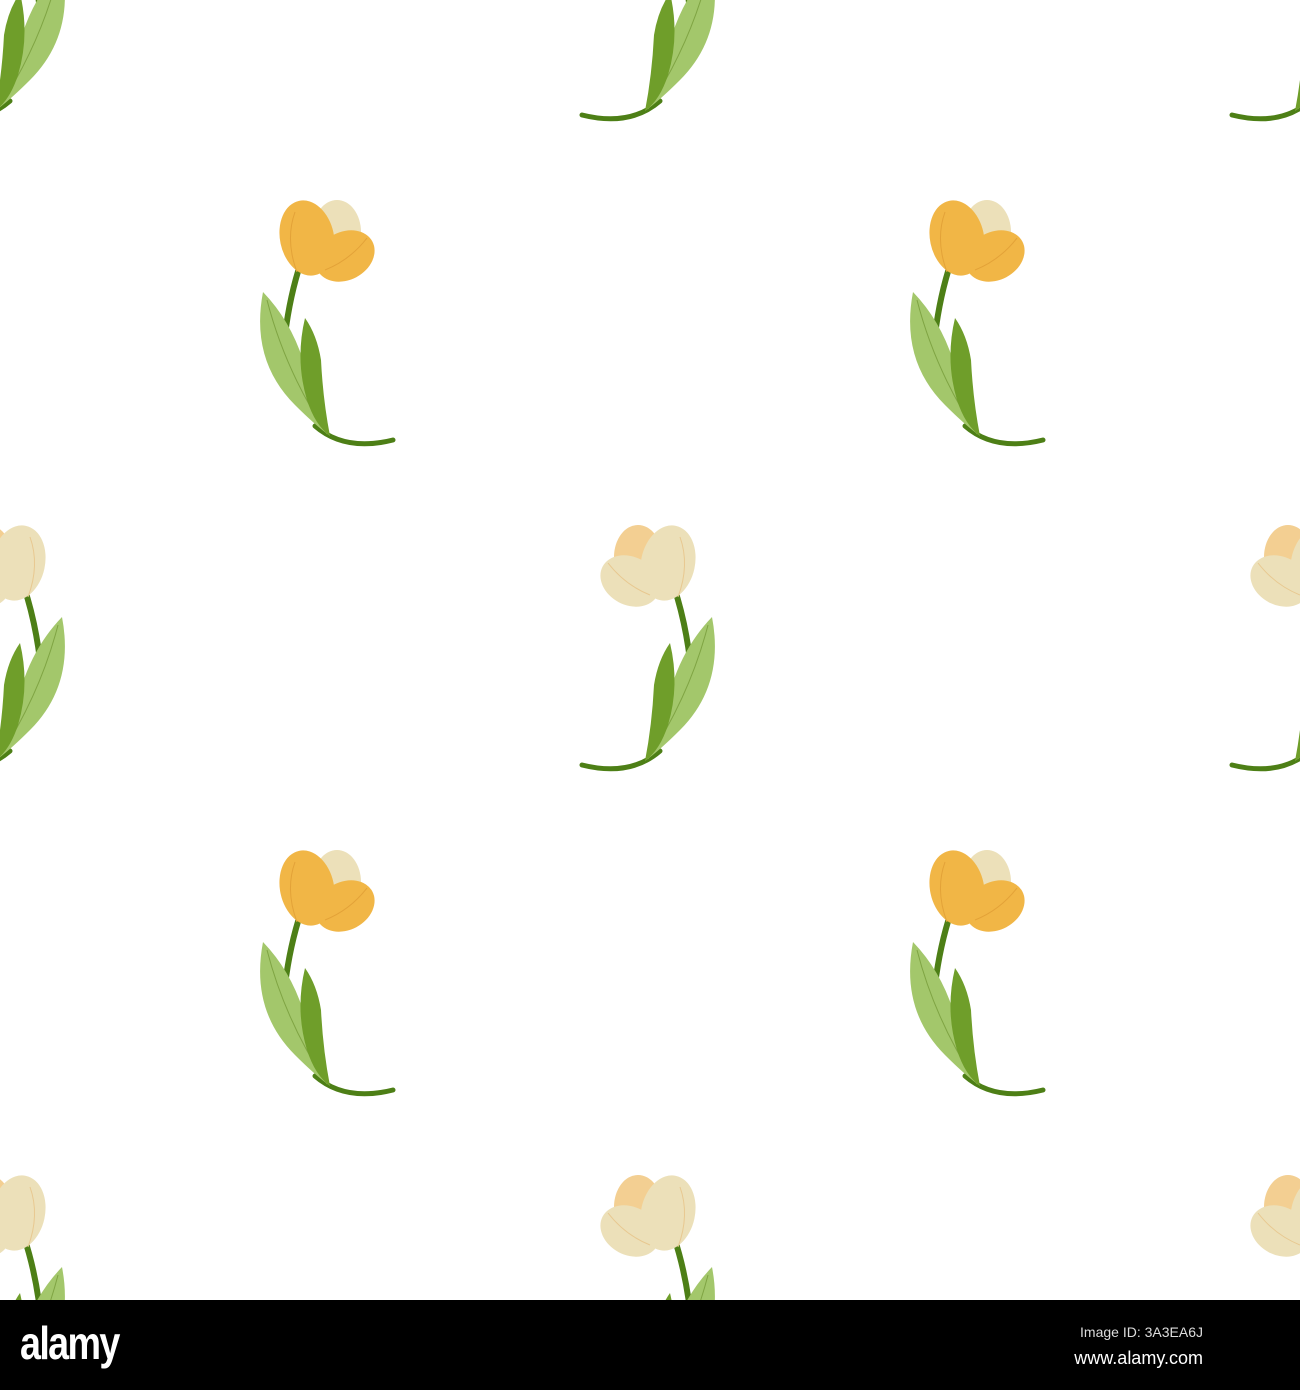 This screenshot has width=1300, height=1390. I want to click on alamy-logo: alamy, so click(70, 1343).